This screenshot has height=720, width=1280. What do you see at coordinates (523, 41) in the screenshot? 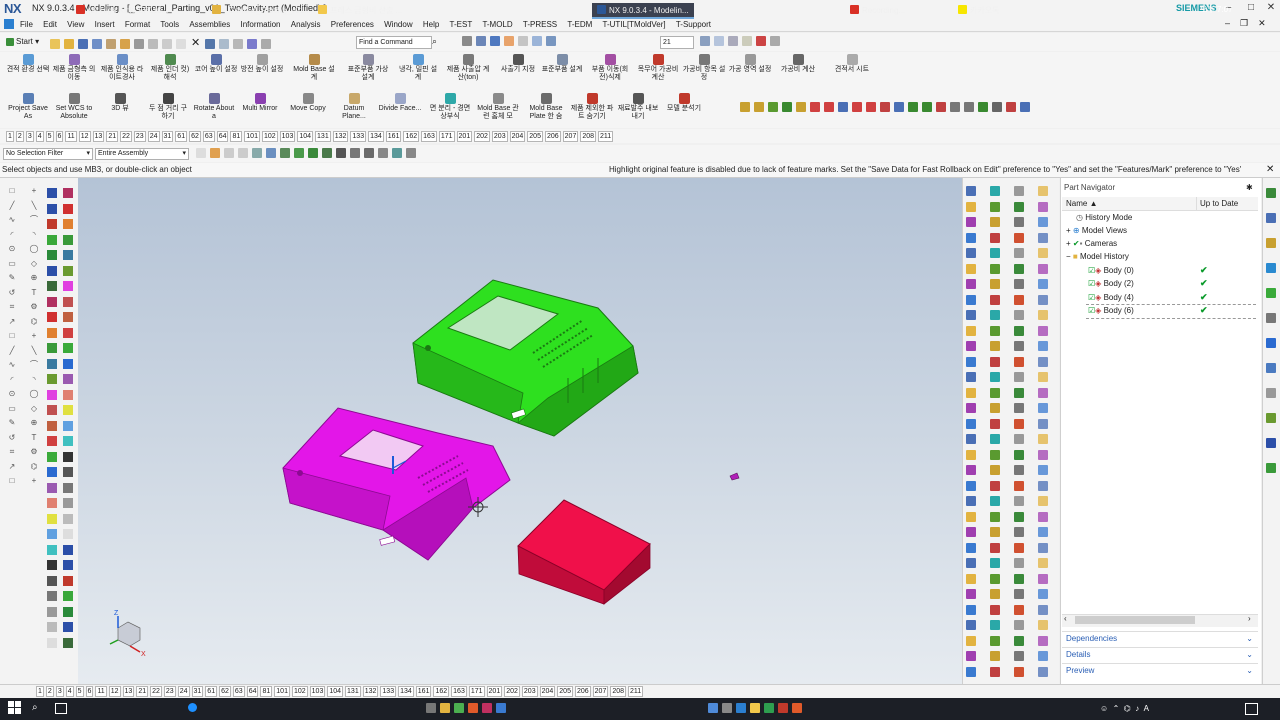
I see `layout-icon` at bounding box center [523, 41].